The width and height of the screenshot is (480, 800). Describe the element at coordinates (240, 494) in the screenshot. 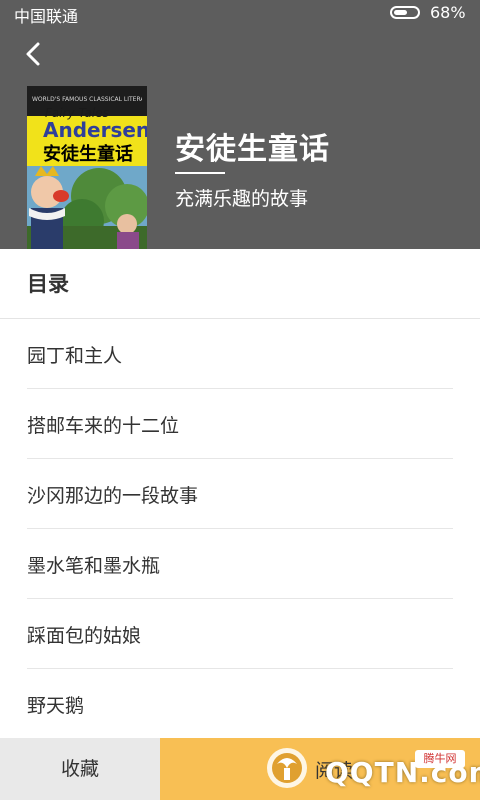

I see `toc-item: 沙冈那边的一段故事` at that location.